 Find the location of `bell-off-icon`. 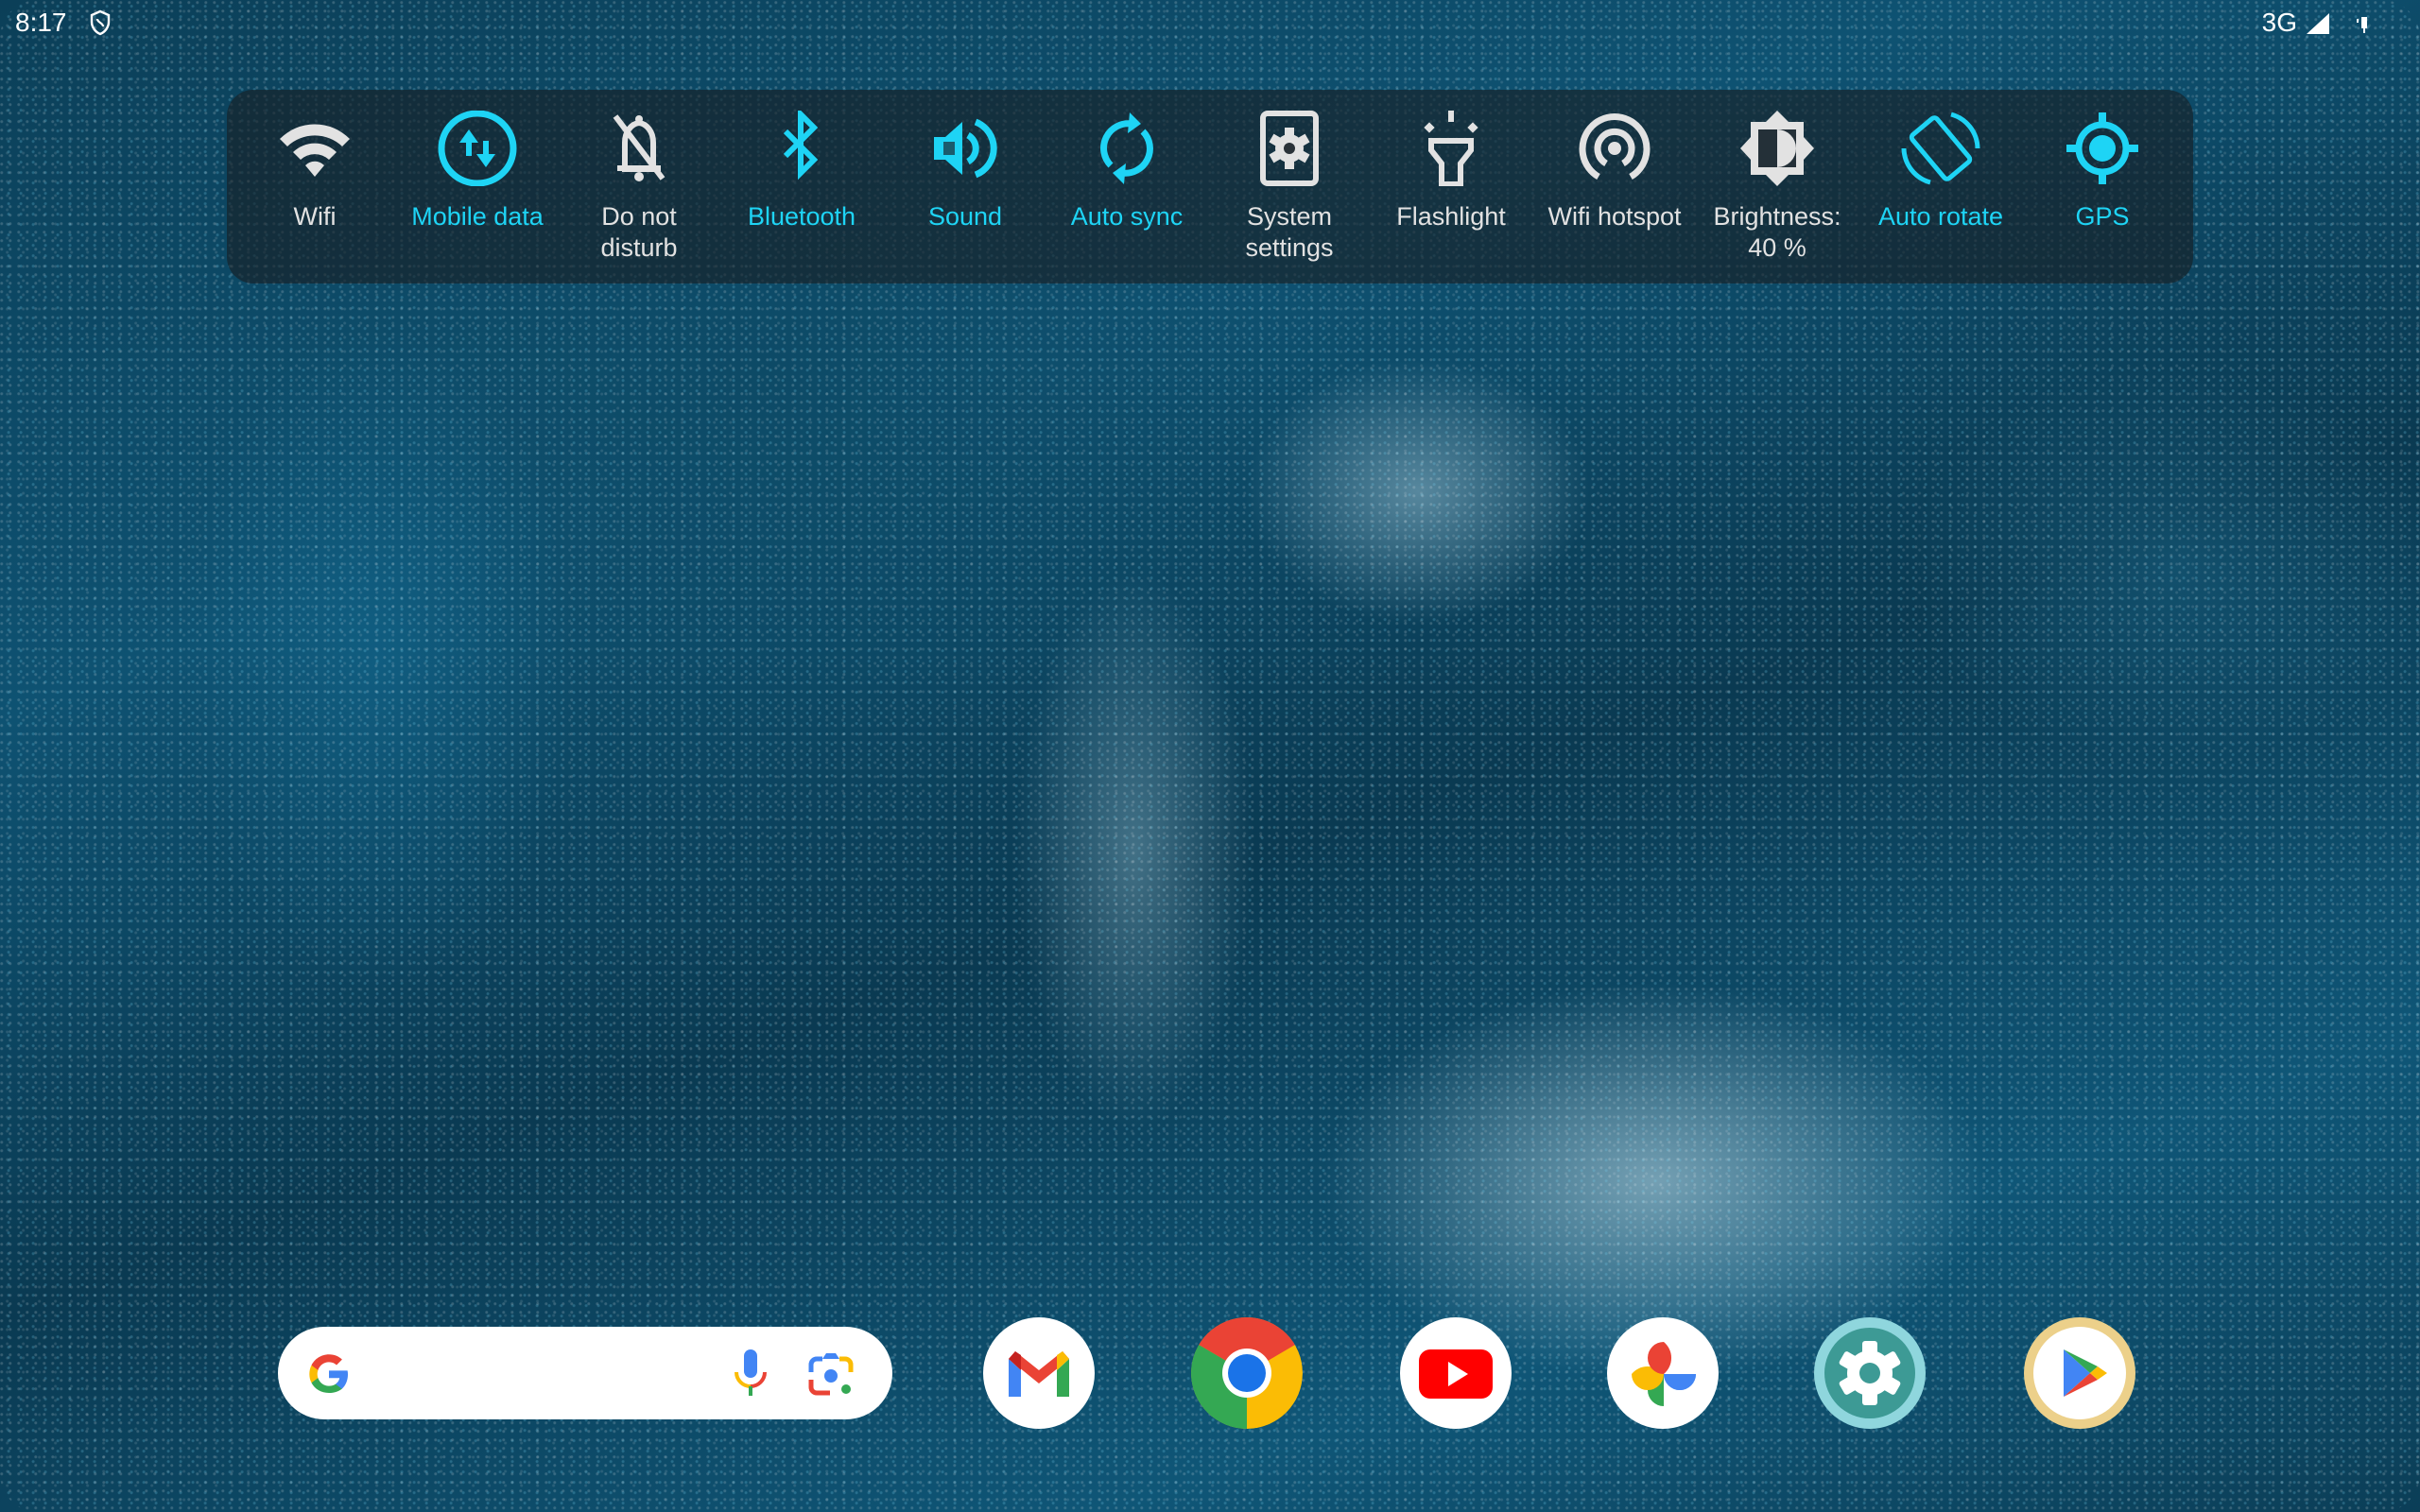

bell-off-icon is located at coordinates (639, 148).